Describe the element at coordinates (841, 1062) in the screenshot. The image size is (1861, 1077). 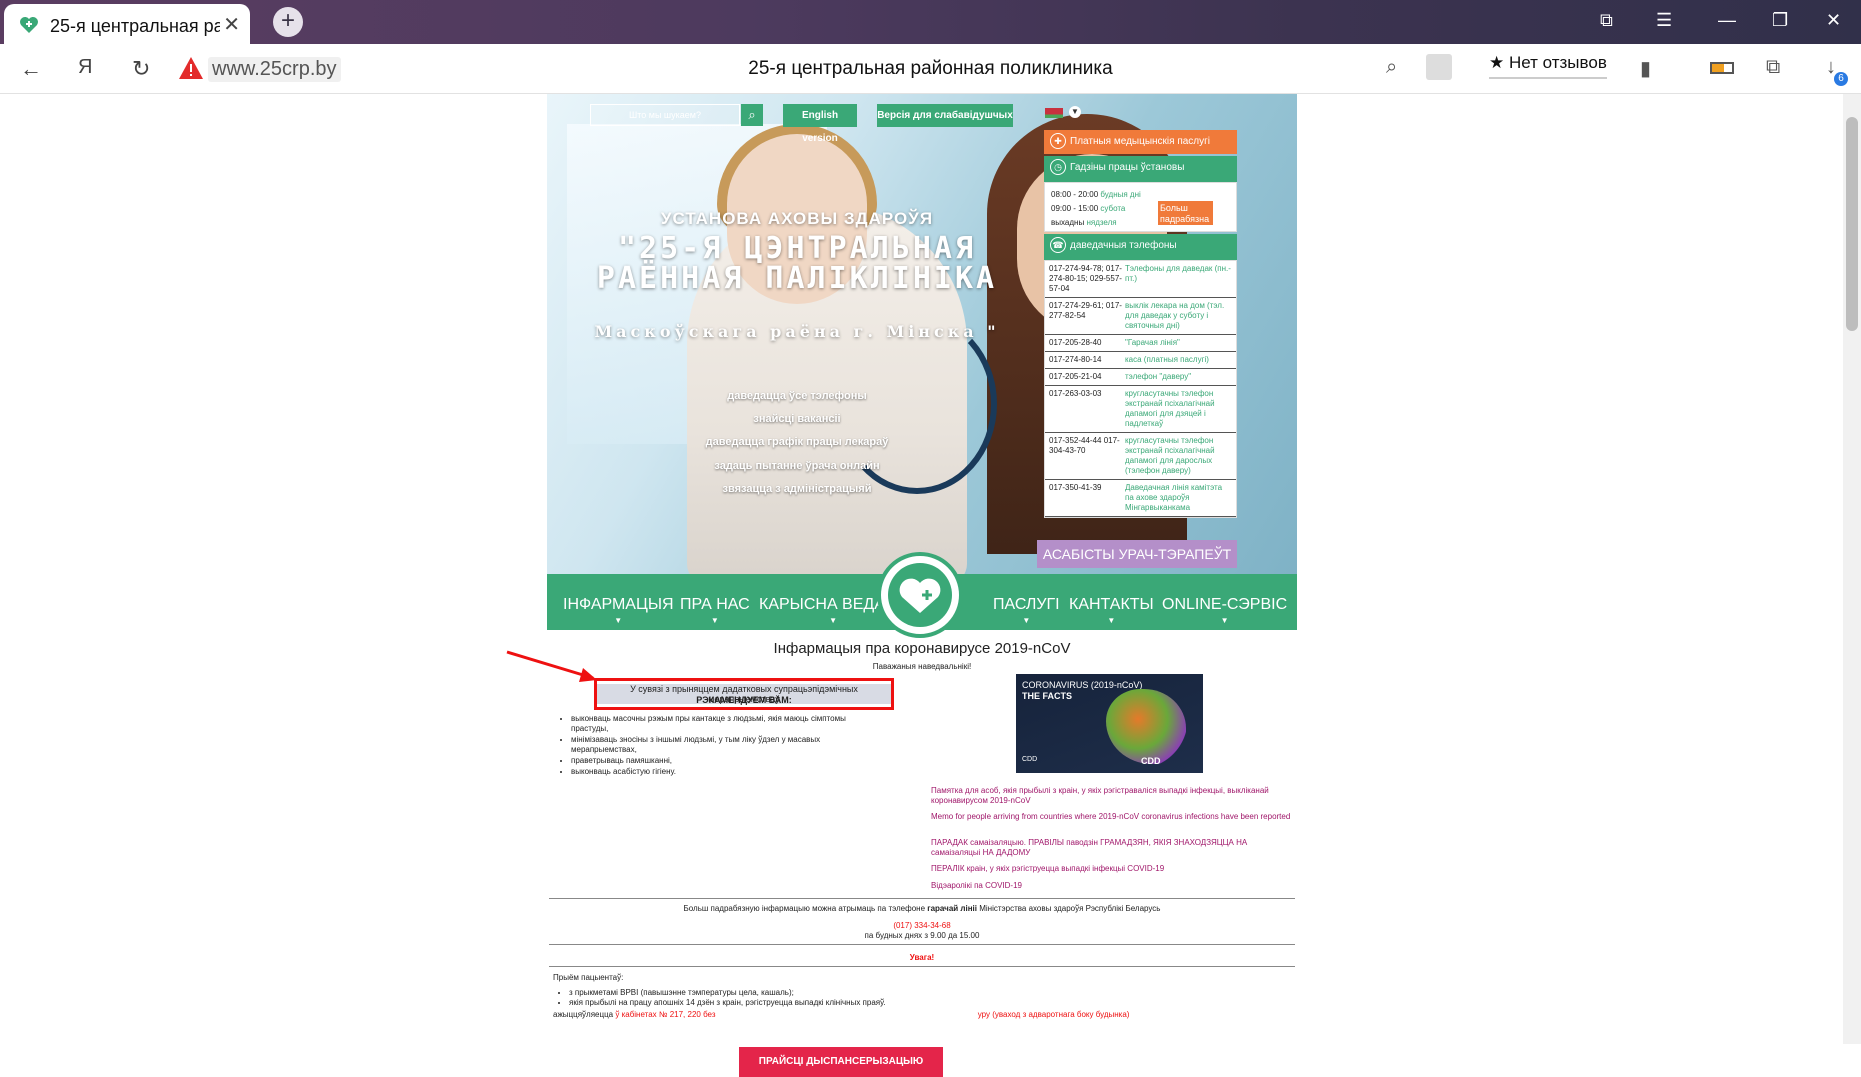
I see `dispensary-button: ПРАЙСЦІ ДЫСПАНСЕРЫЗАЦЫЮ` at that location.